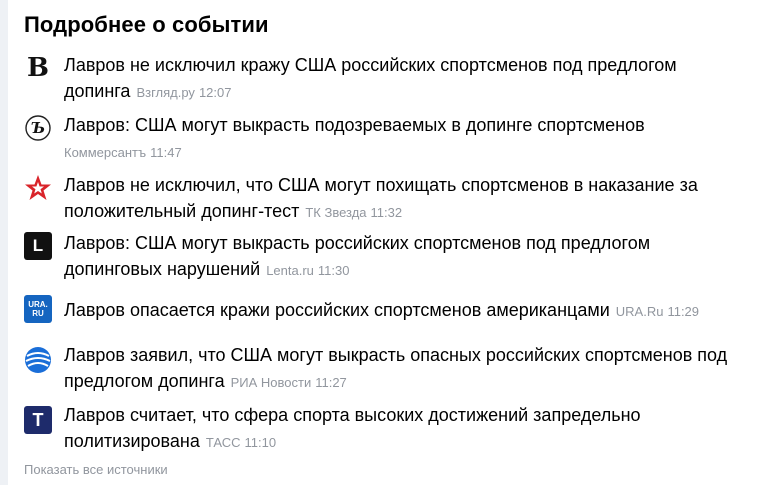  I want to click on lenta-logo-icon: L, so click(38, 246).